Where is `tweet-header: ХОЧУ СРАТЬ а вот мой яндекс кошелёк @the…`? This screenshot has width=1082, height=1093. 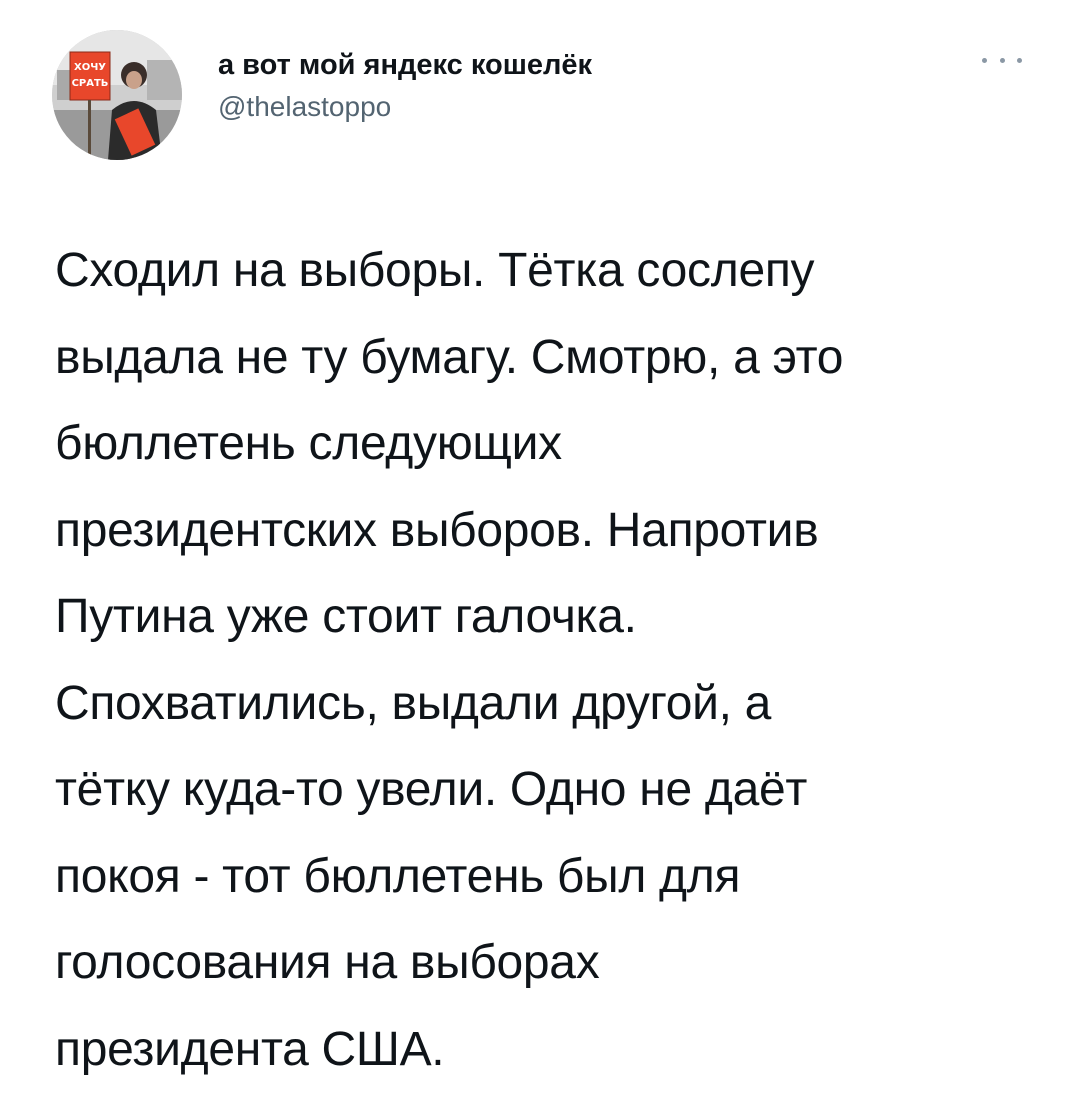
tweet-header: ХОЧУ СРАТЬ а вот мой яндекс кошелёк @the… is located at coordinates (542, 95).